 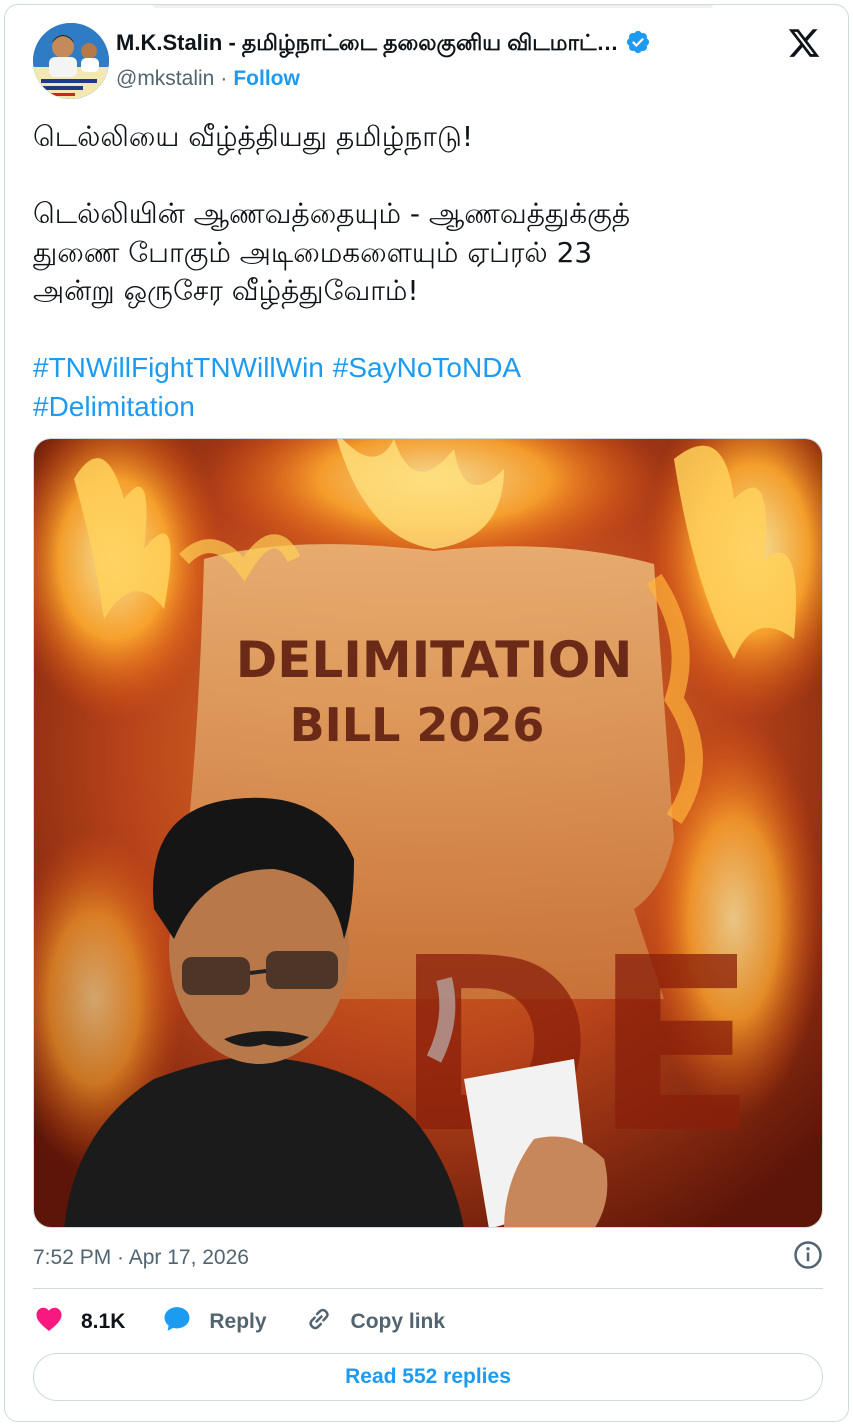 I want to click on reply-bubble-icon, so click(x=185, y=1322).